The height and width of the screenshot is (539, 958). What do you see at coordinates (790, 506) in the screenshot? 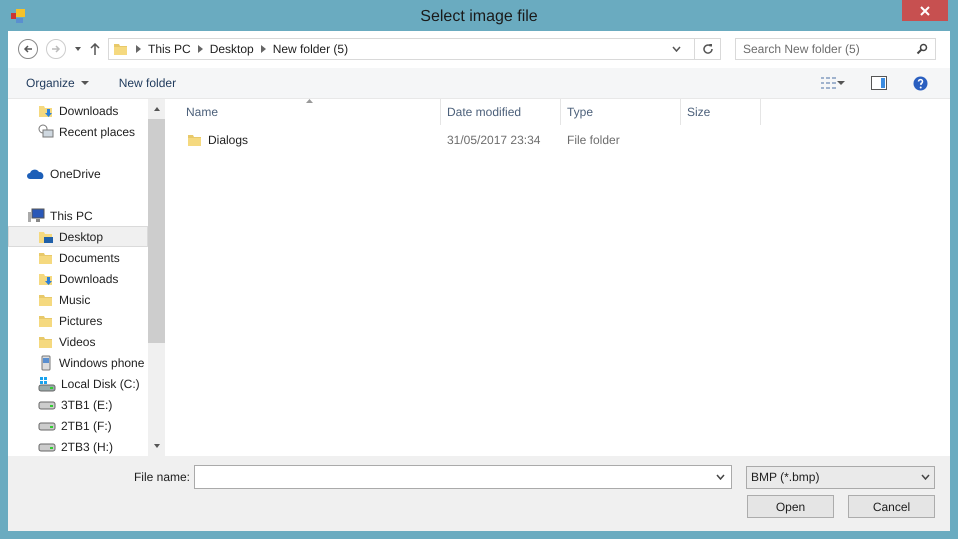
I see `open-button: Open` at bounding box center [790, 506].